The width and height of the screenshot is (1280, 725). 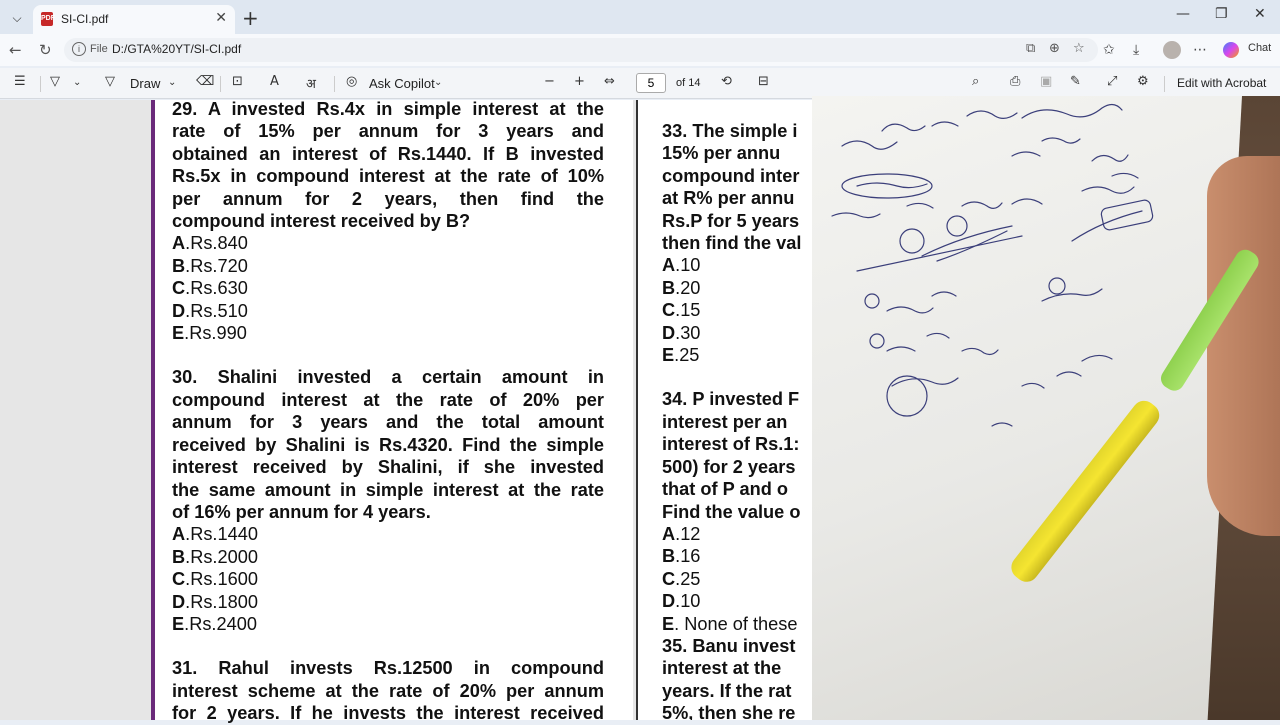 What do you see at coordinates (579, 81) in the screenshot?
I see `zoom-in-icon: +` at bounding box center [579, 81].